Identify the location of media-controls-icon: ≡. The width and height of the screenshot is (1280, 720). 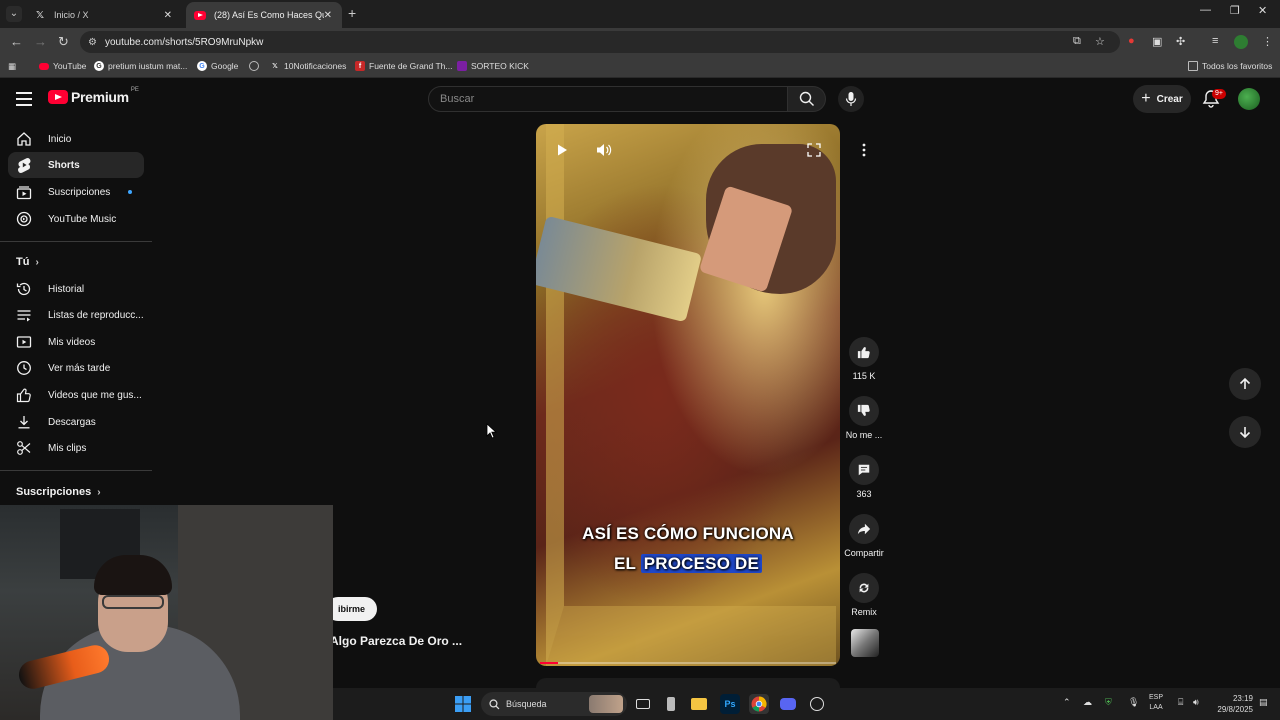
(1215, 41).